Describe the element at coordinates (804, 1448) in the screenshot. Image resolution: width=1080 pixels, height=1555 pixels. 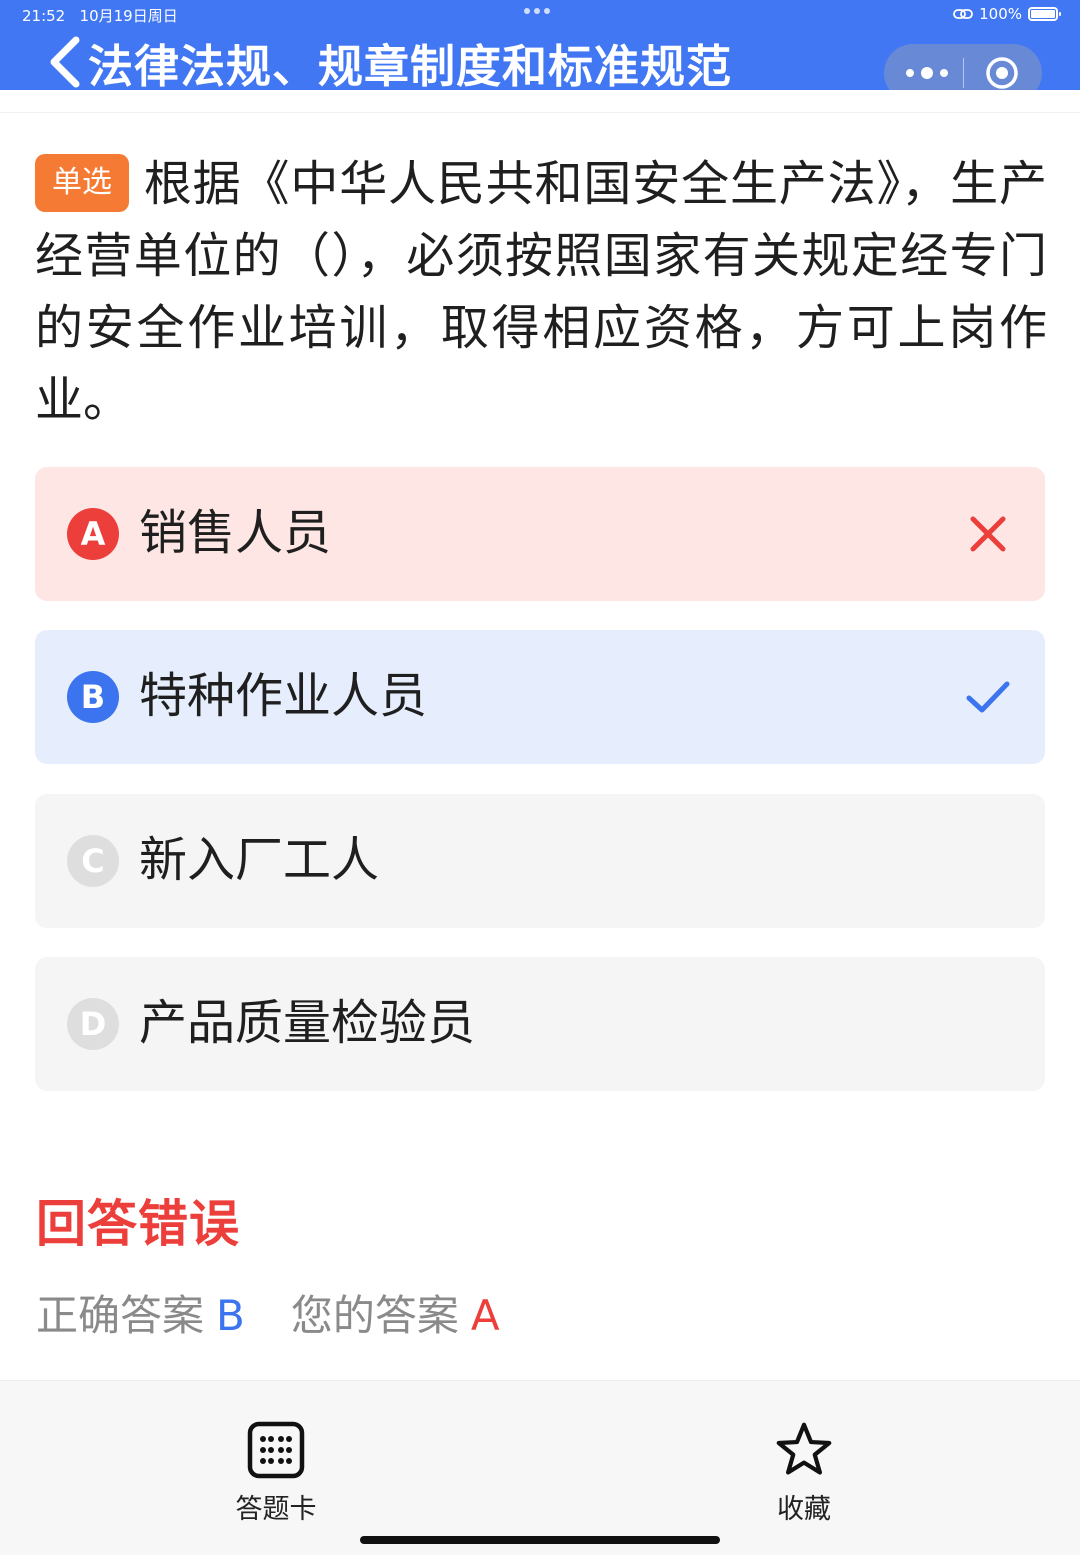
I see `star-icon` at that location.